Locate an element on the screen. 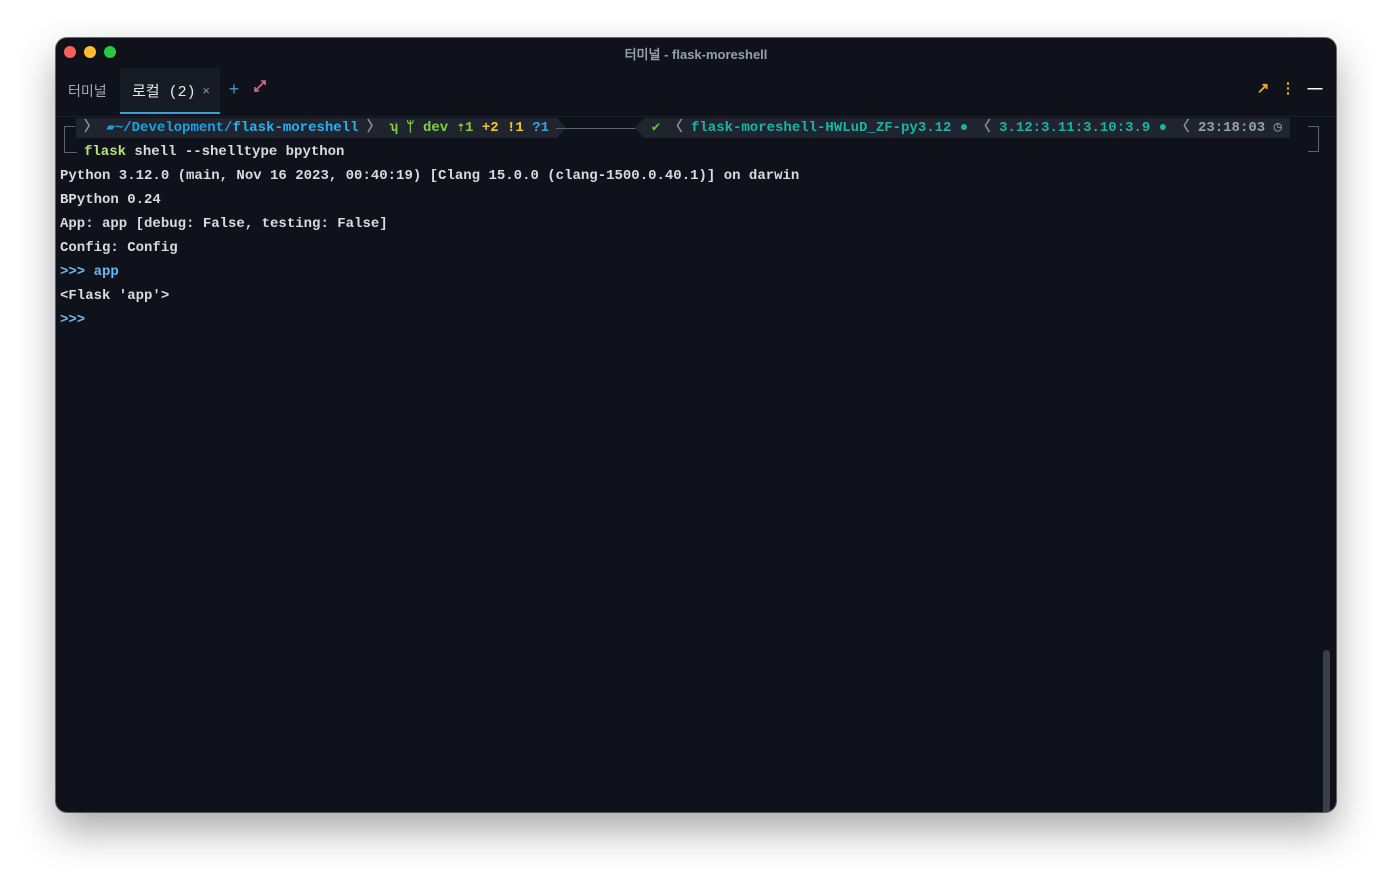  close-tab-icon: × is located at coordinates (206, 91).